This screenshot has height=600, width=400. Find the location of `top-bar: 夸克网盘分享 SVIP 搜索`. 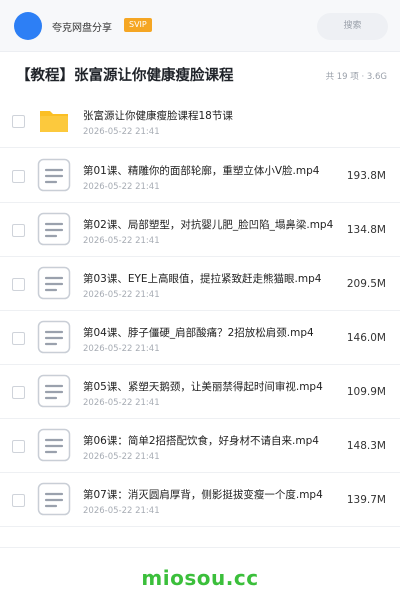

top-bar: 夸克网盘分享 SVIP 搜索 is located at coordinates (200, 26).